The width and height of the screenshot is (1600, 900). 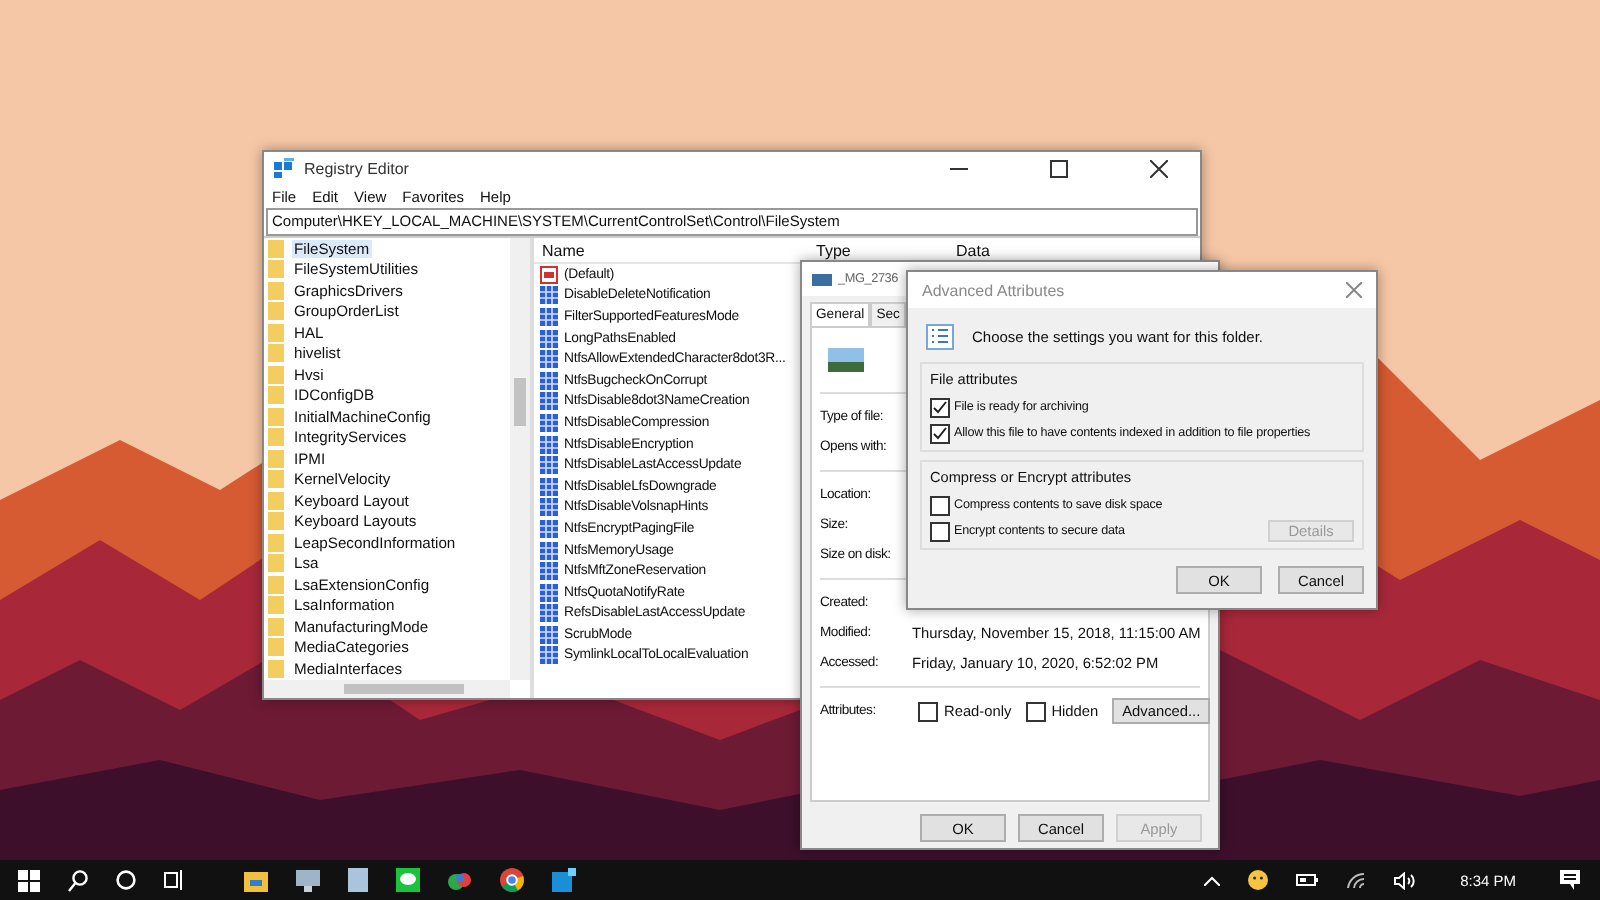 I want to click on speaker-icon, so click(x=1405, y=880).